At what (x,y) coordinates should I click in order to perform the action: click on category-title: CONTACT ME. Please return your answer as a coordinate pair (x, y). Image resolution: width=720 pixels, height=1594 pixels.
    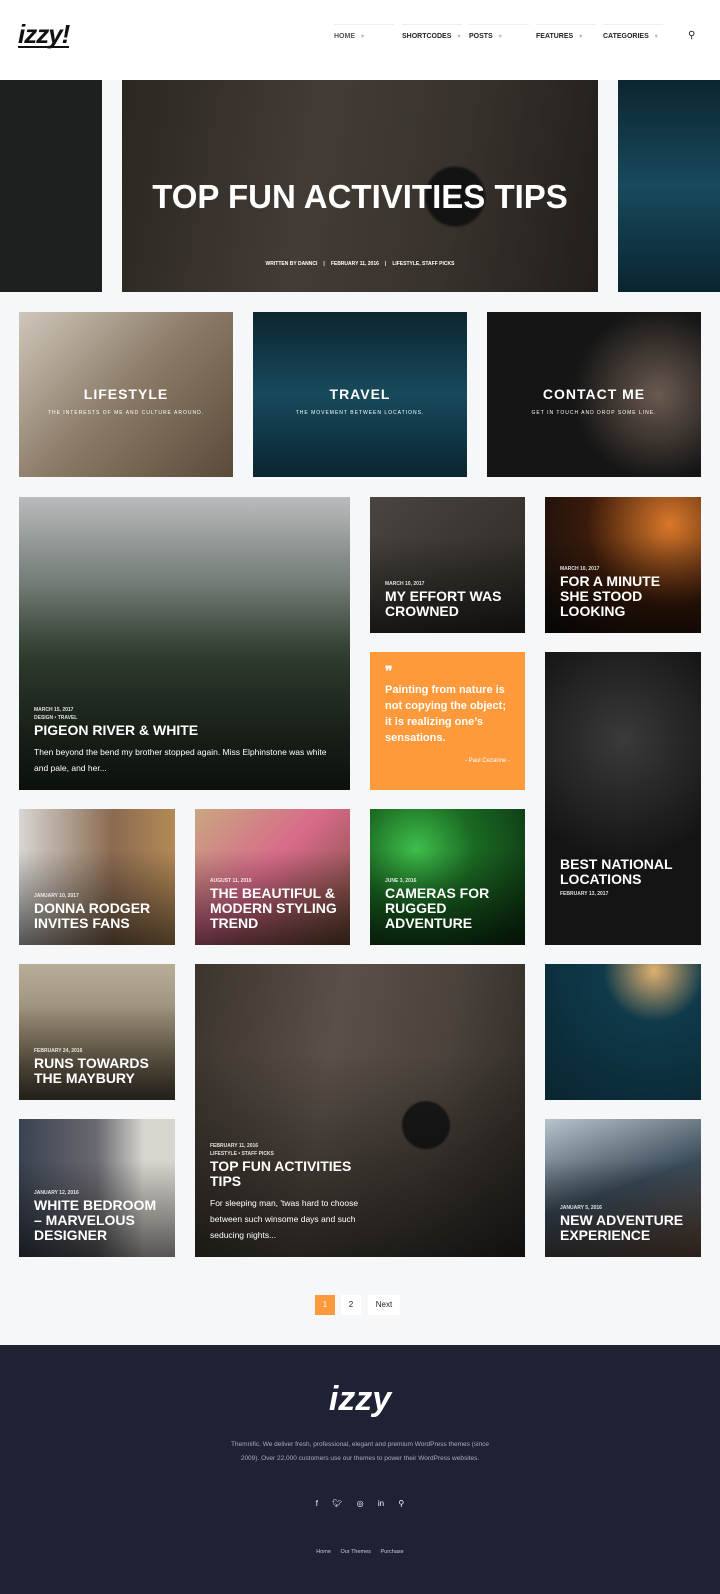
    Looking at the image, I should click on (594, 394).